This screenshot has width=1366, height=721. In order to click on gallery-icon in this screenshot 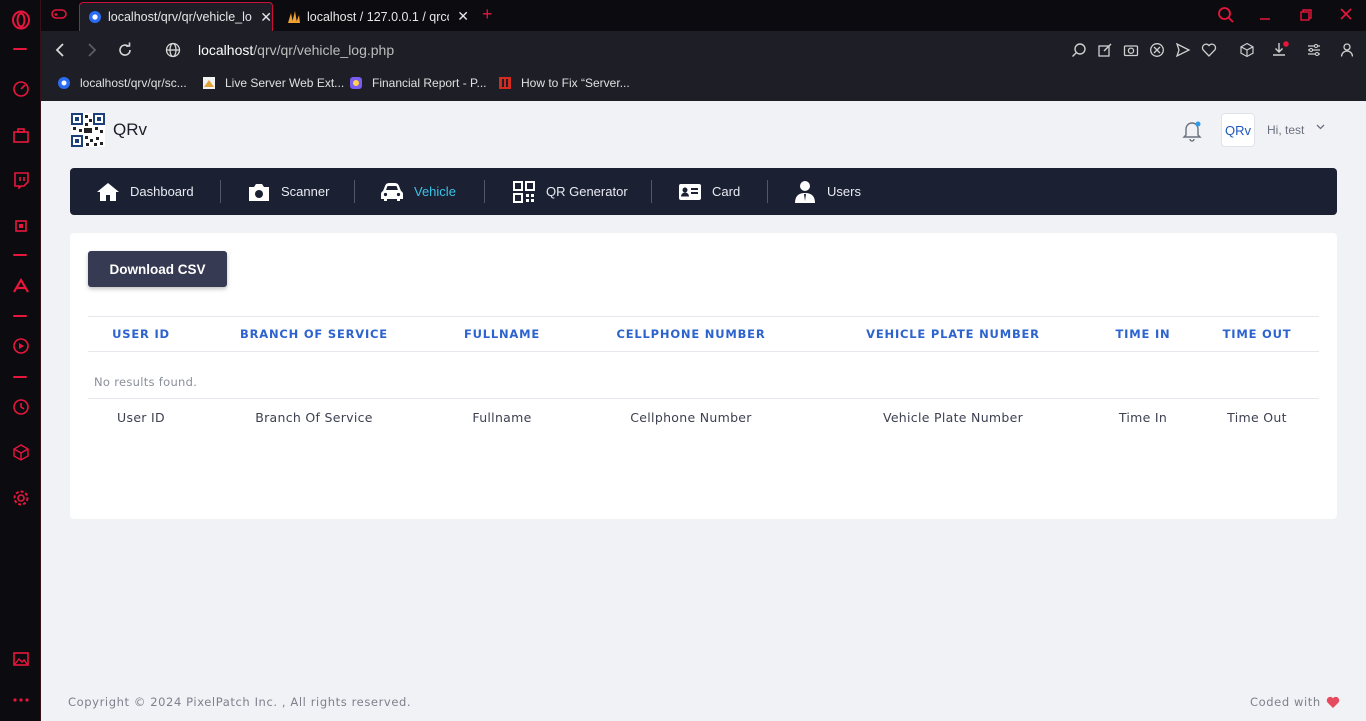, I will do `click(20, 659)`.